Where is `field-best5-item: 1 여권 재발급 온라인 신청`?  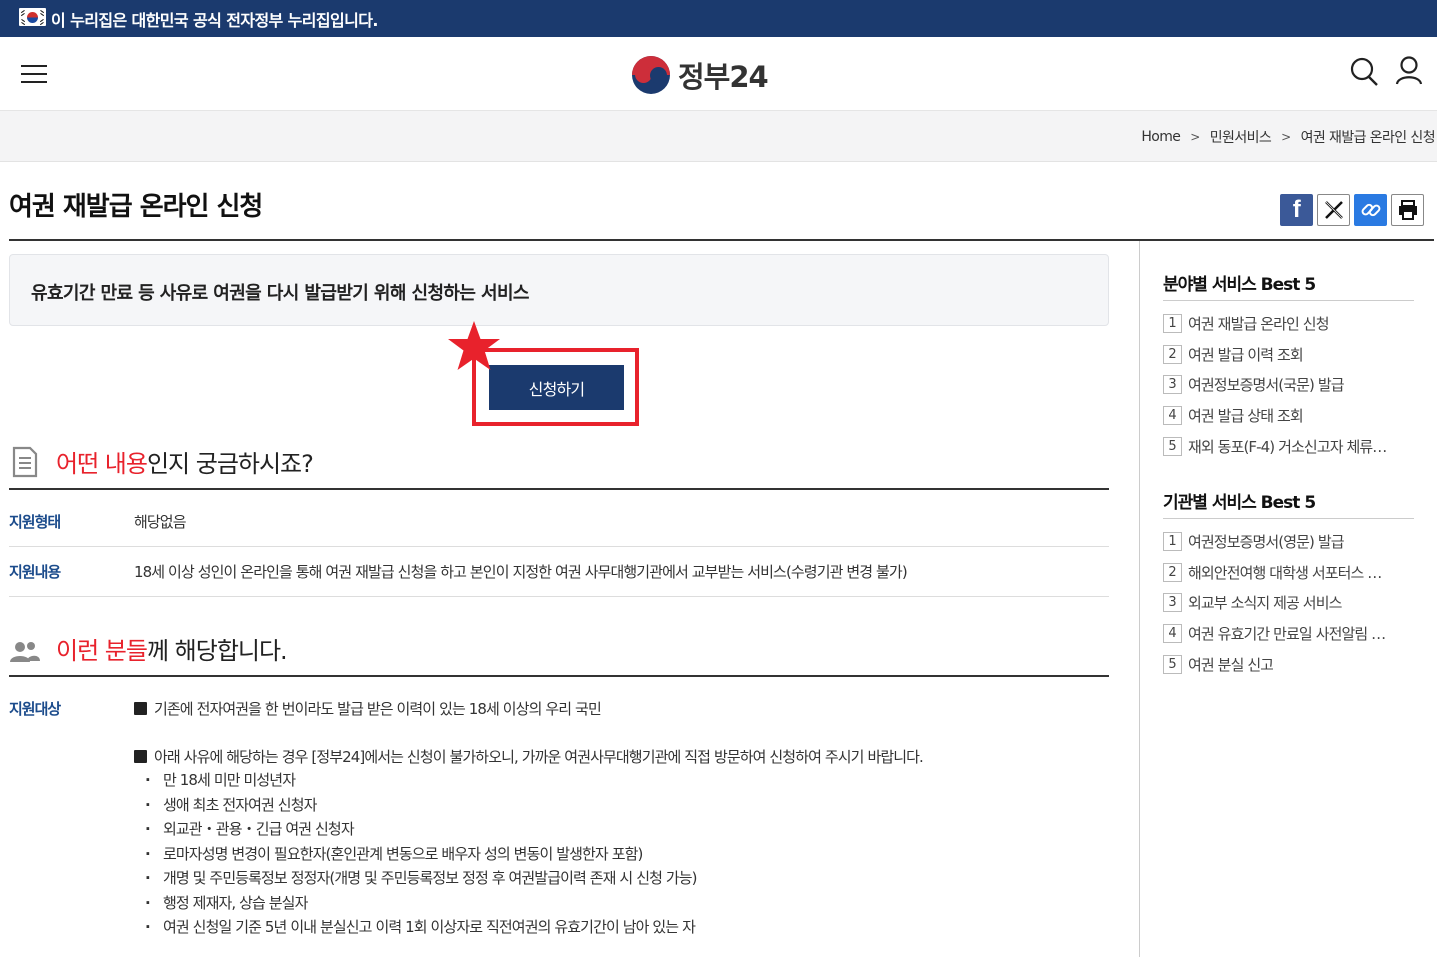
field-best5-item: 1 여권 재발급 온라인 신청 is located at coordinates (1288, 323).